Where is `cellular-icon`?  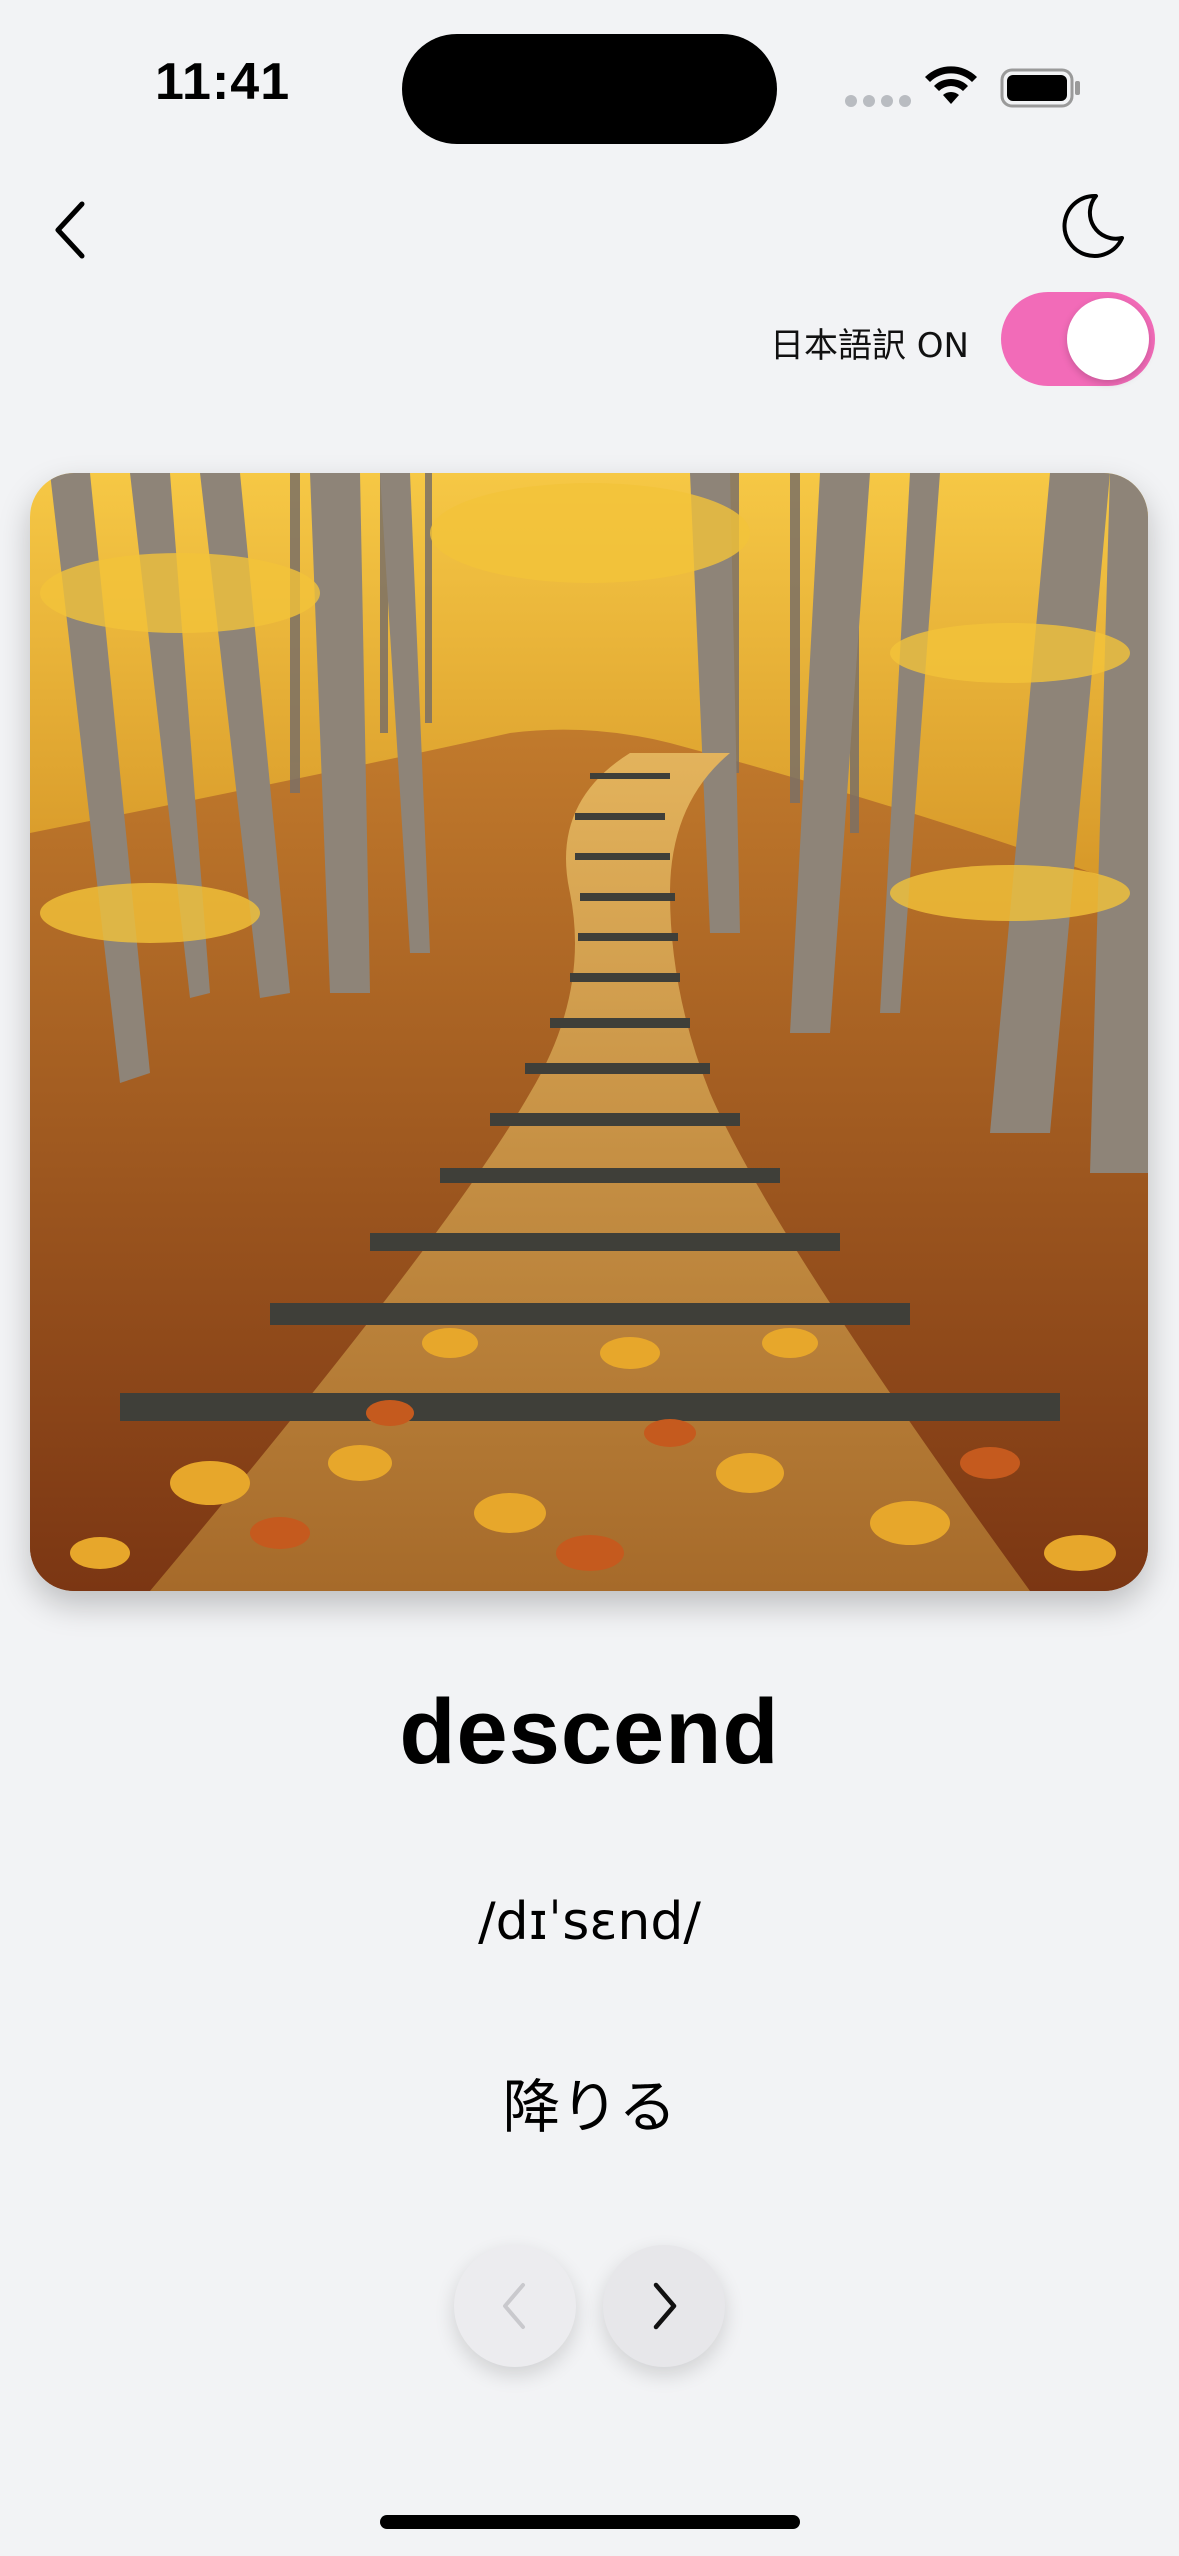
cellular-icon is located at coordinates (878, 101).